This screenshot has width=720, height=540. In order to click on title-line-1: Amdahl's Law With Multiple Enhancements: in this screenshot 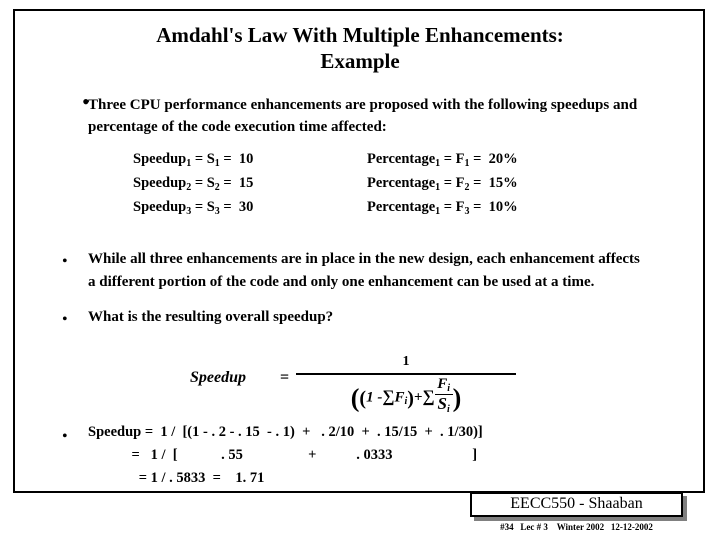, I will do `click(360, 35)`.